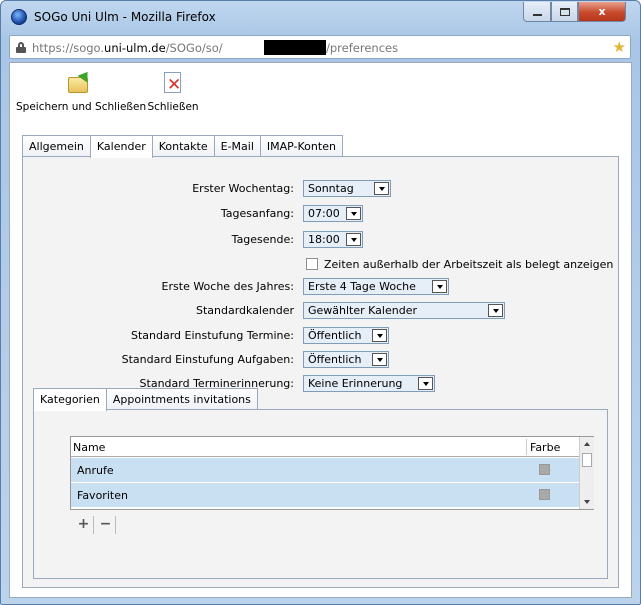 The height and width of the screenshot is (605, 641). What do you see at coordinates (325, 495) in the screenshot?
I see `table-row: Favoriten` at bounding box center [325, 495].